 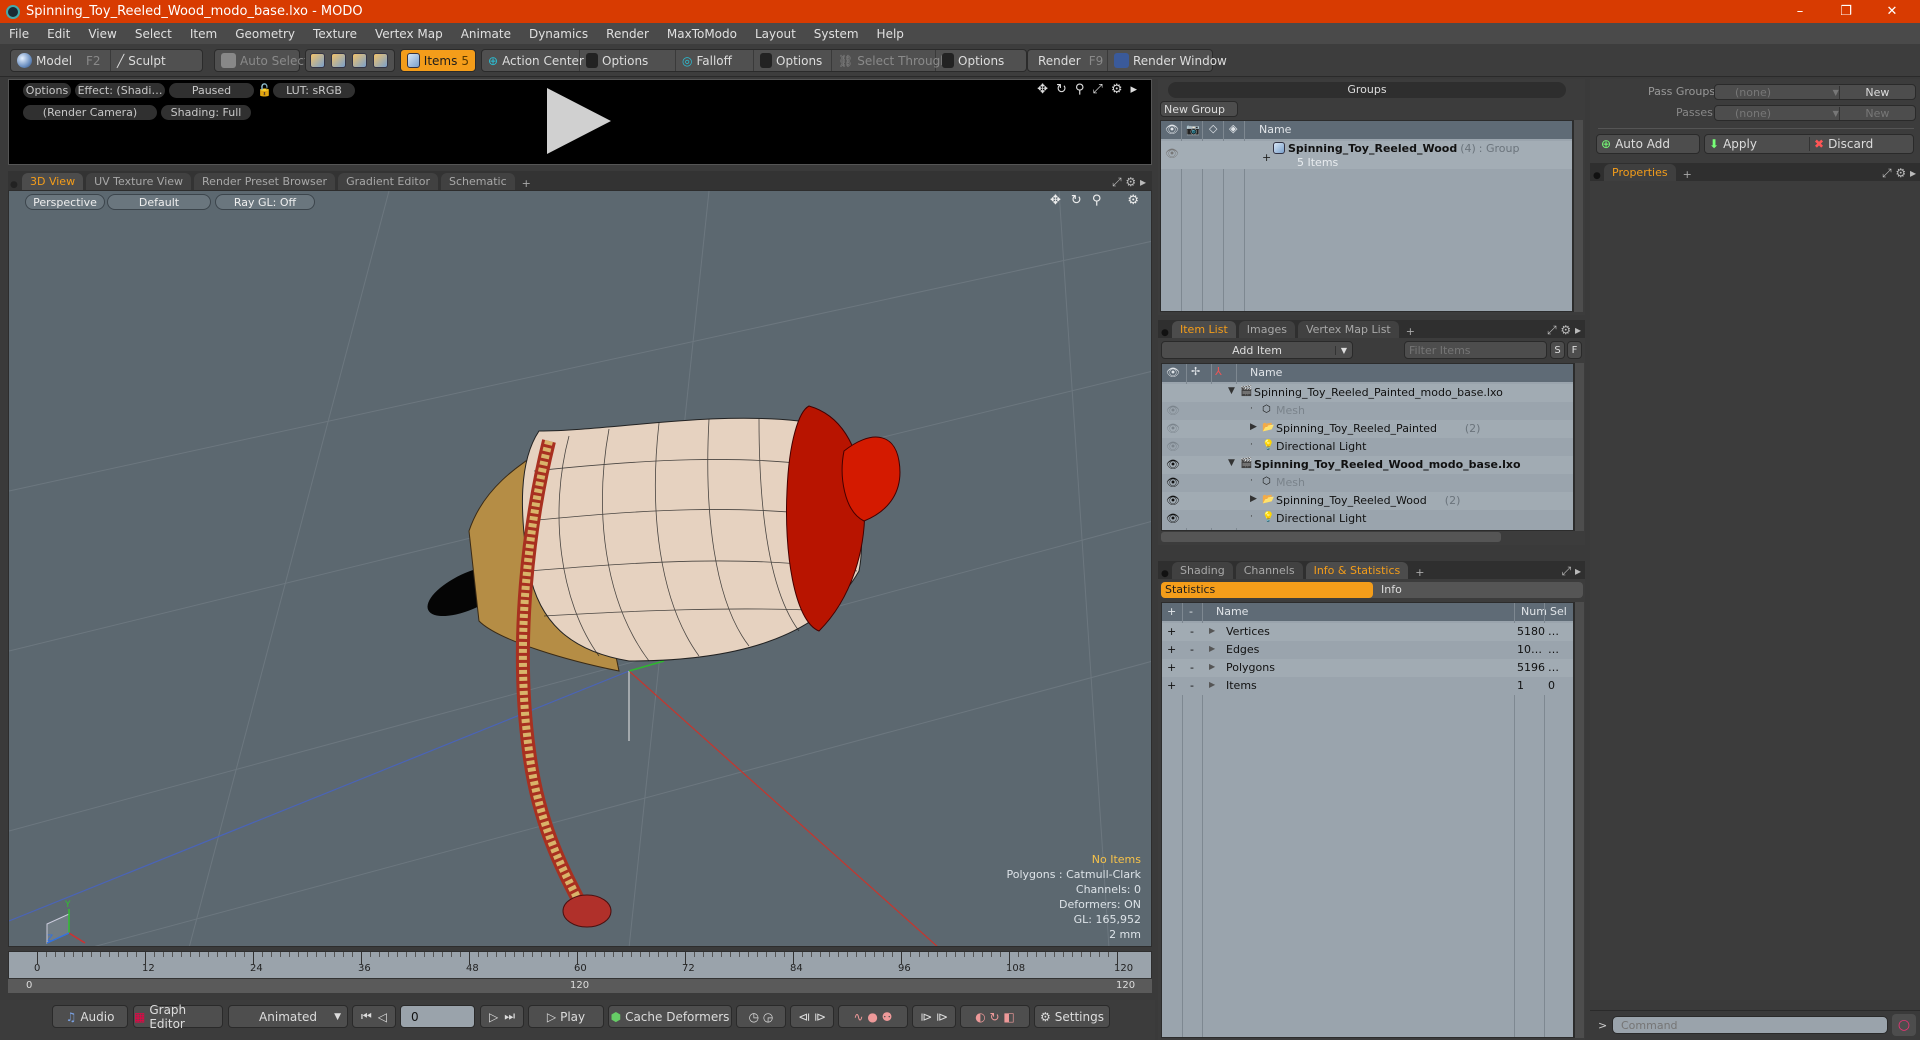 What do you see at coordinates (670, 1016) in the screenshot?
I see `cache-deformers-button: ⬢ Cache Deformers` at bounding box center [670, 1016].